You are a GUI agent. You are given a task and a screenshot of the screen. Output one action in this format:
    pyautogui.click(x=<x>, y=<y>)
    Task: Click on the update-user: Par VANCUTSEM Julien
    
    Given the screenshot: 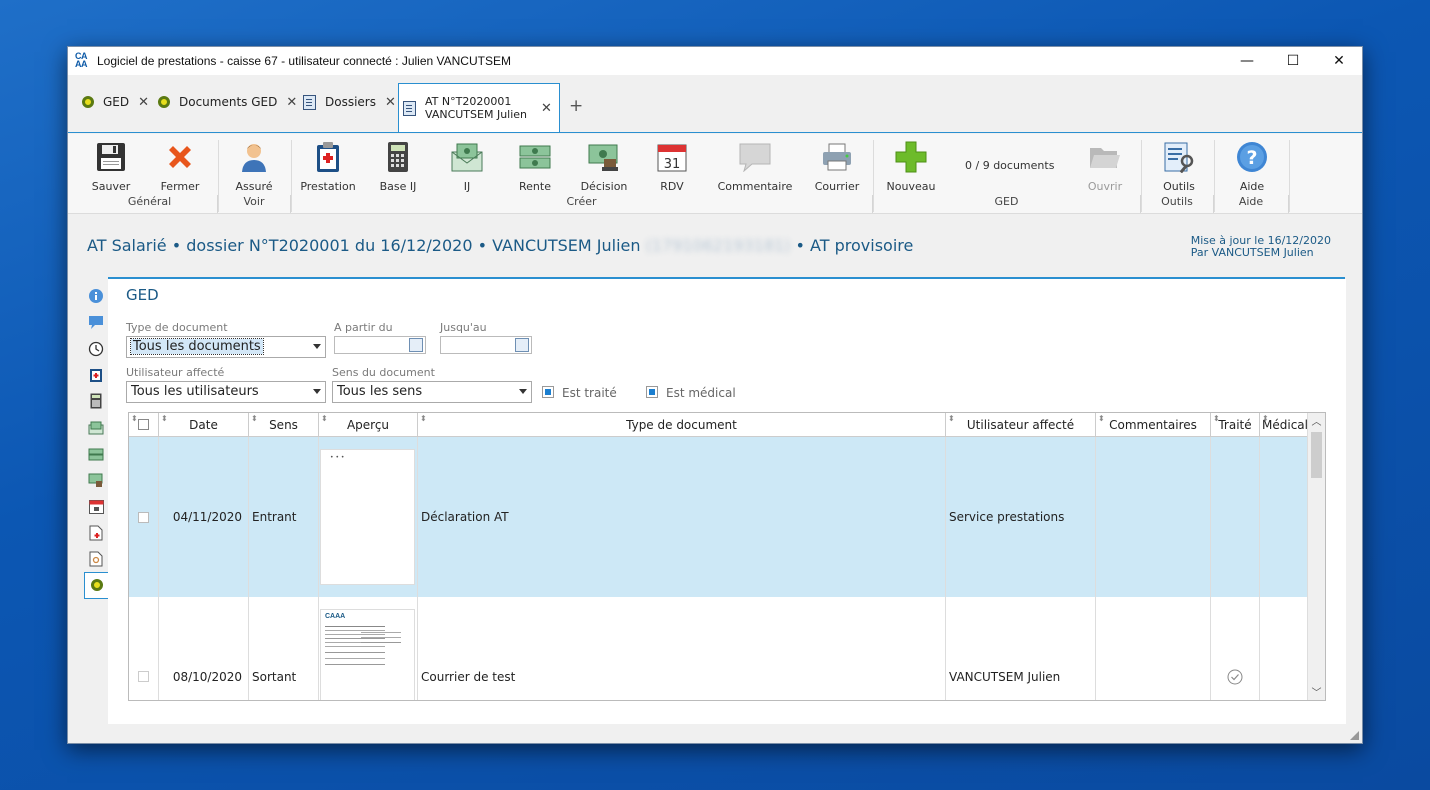 What is the action you would take?
    pyautogui.click(x=1252, y=252)
    